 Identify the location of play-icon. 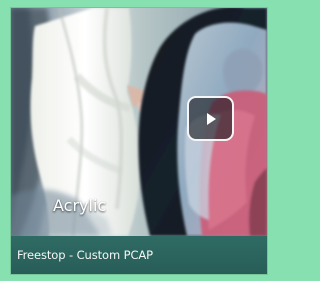
(211, 118).